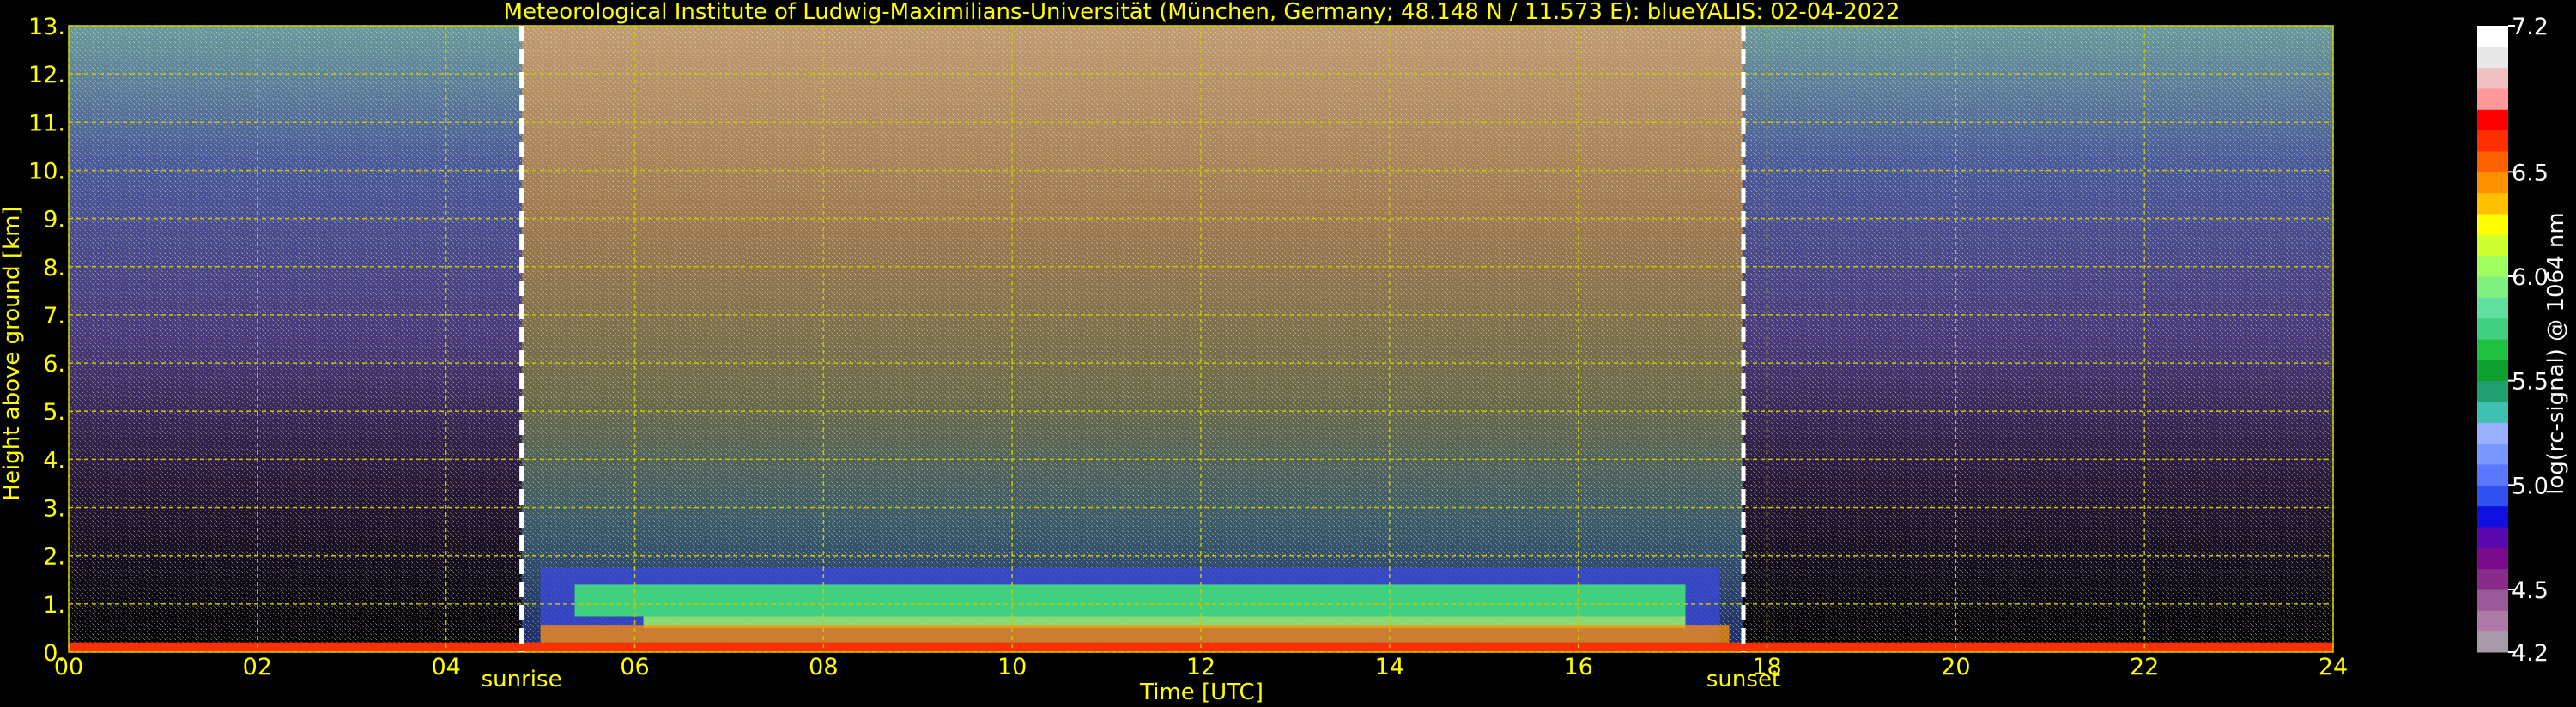  Describe the element at coordinates (1200, 667) in the screenshot. I see `x-tick-label: 12` at that location.